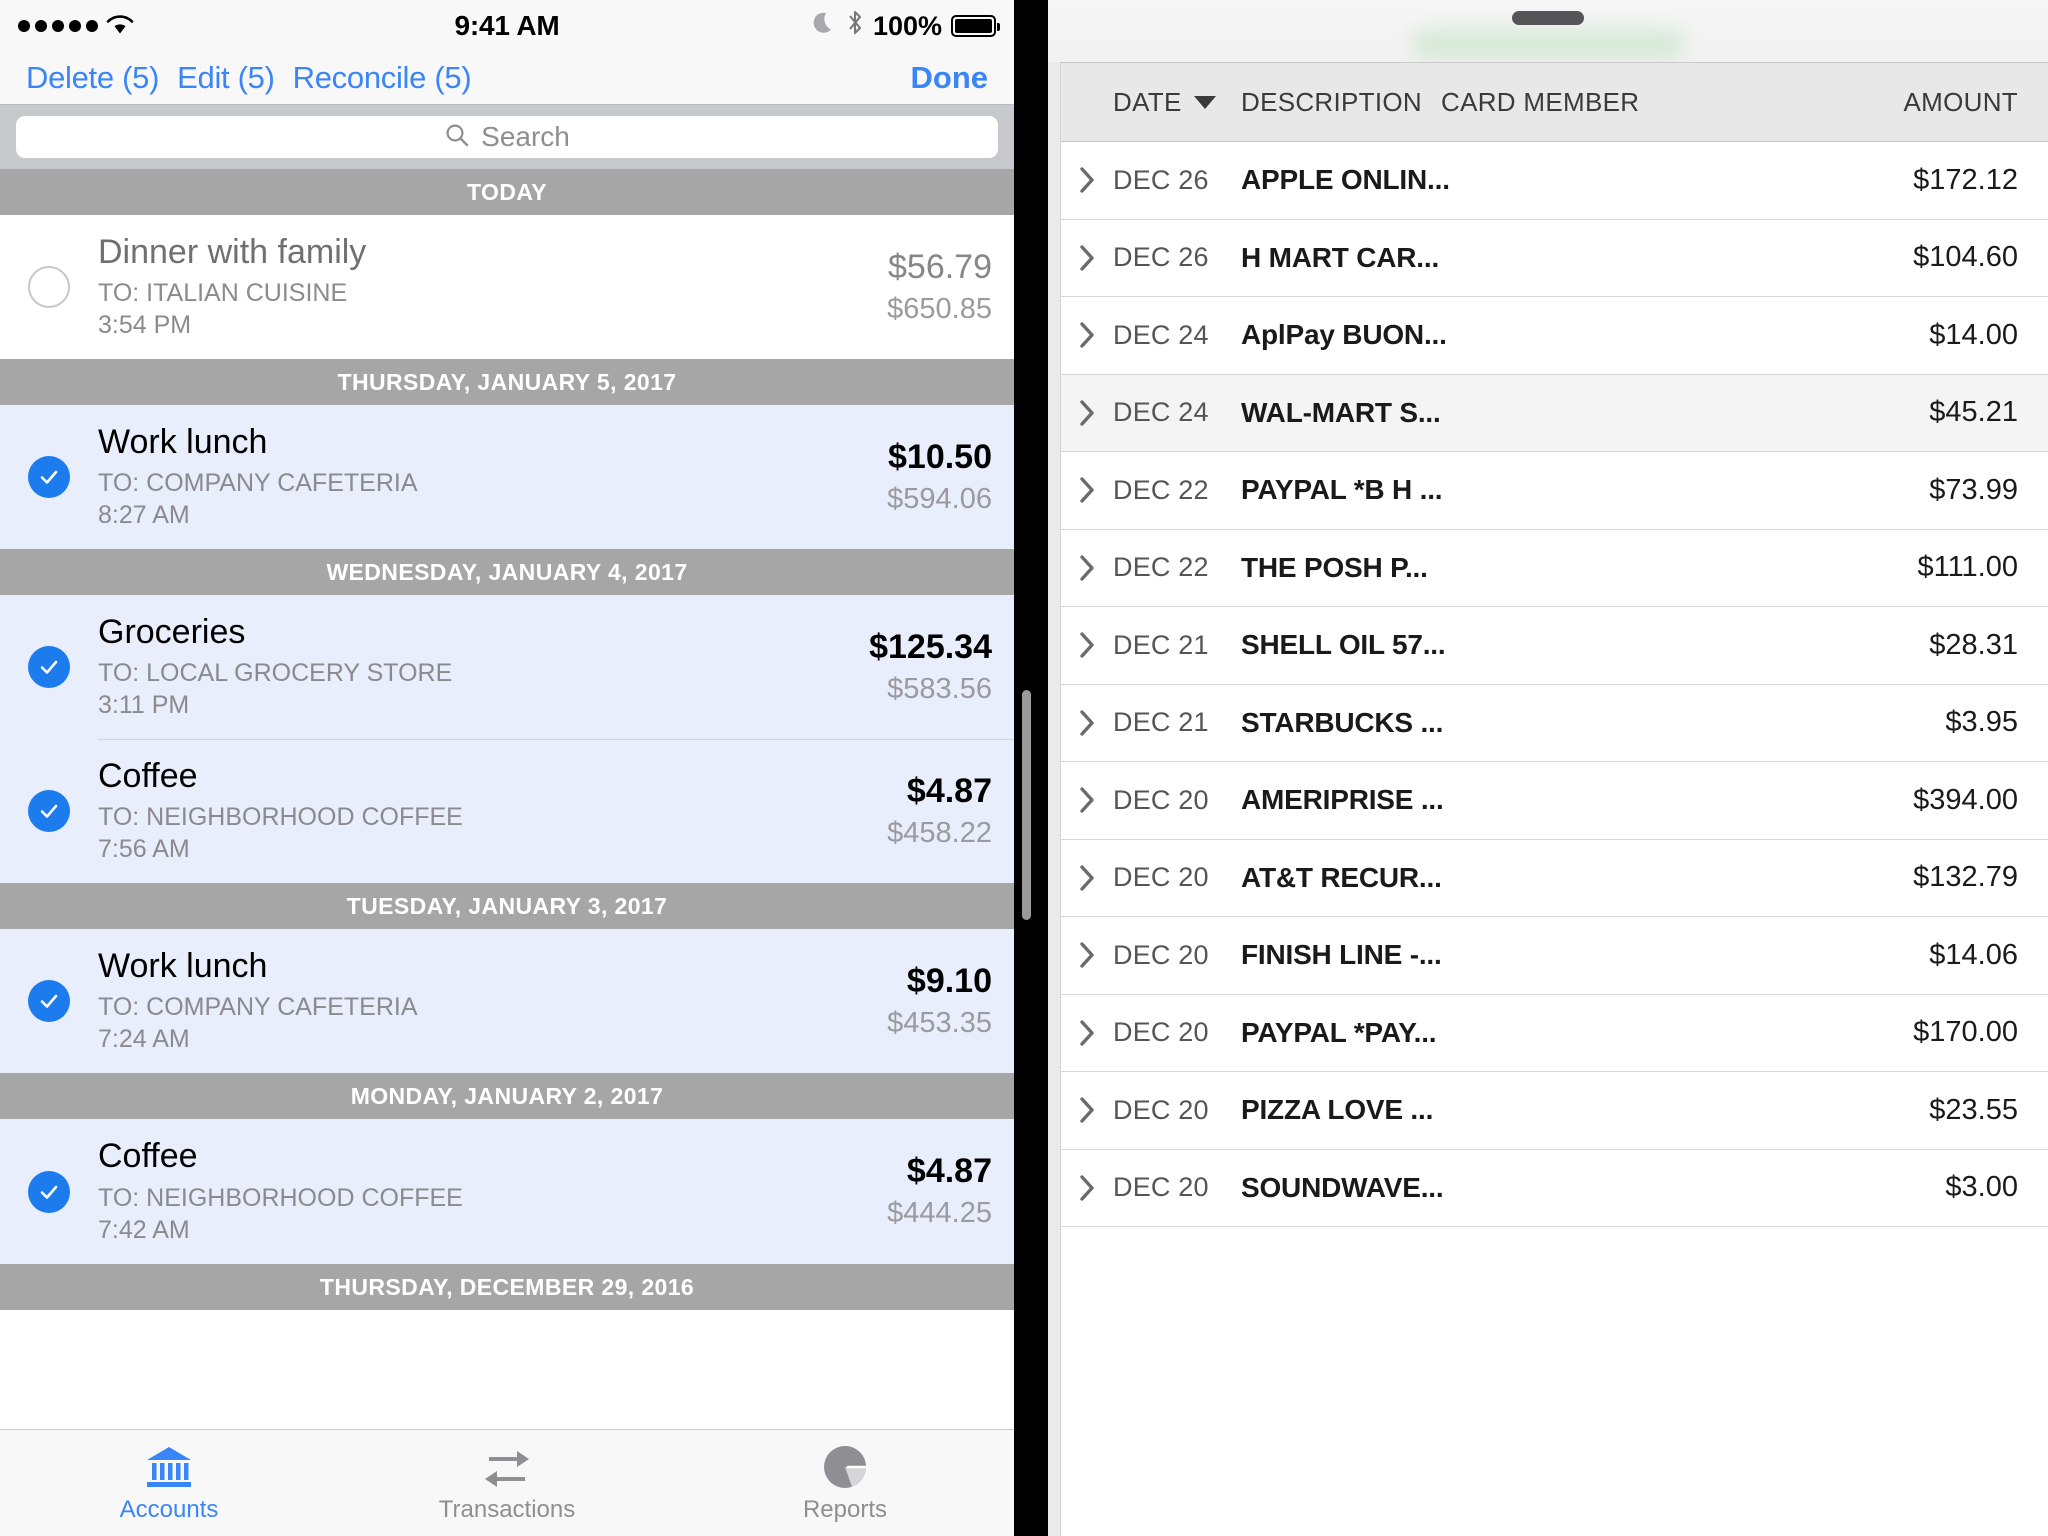 The width and height of the screenshot is (2048, 1536). Describe the element at coordinates (382, 78) in the screenshot. I see `reconcile-button: Reconcile (5)` at that location.